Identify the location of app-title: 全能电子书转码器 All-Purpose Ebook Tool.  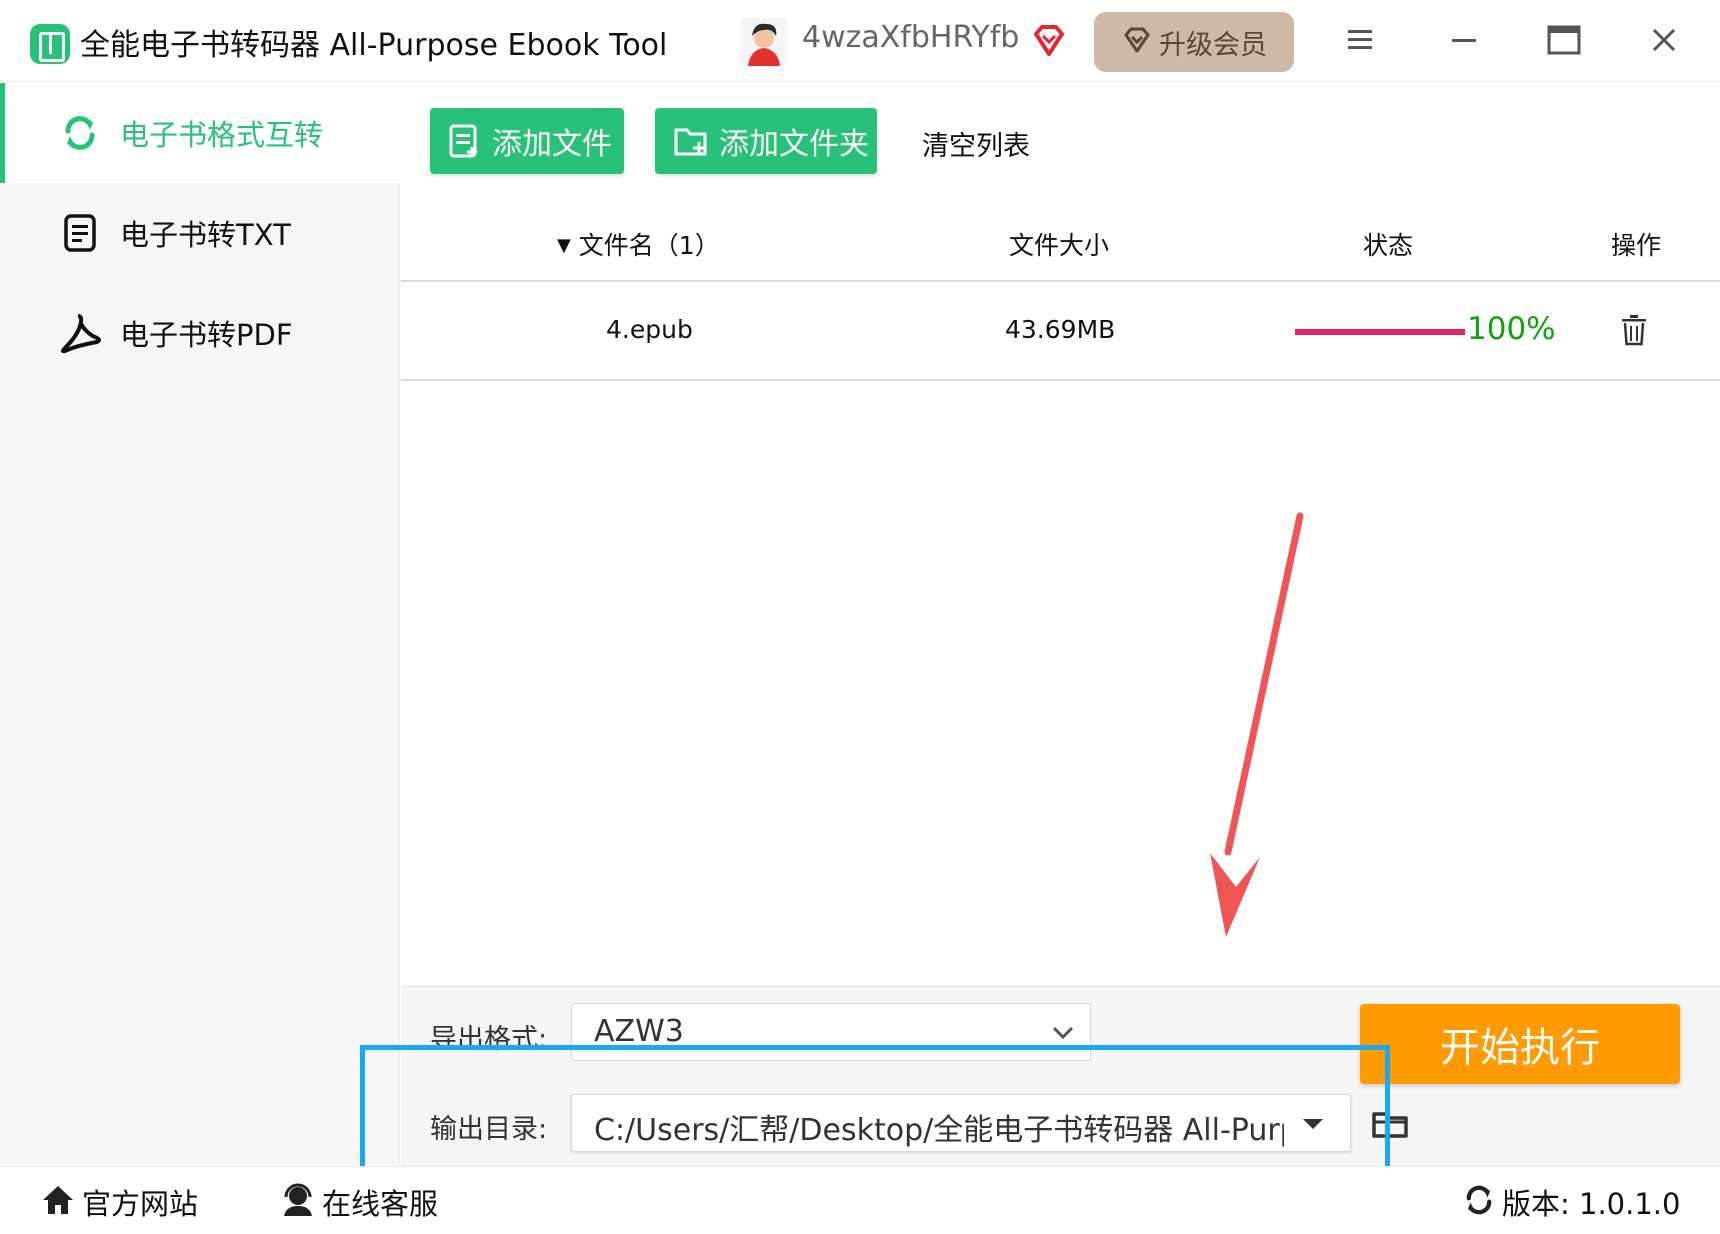
(374, 45).